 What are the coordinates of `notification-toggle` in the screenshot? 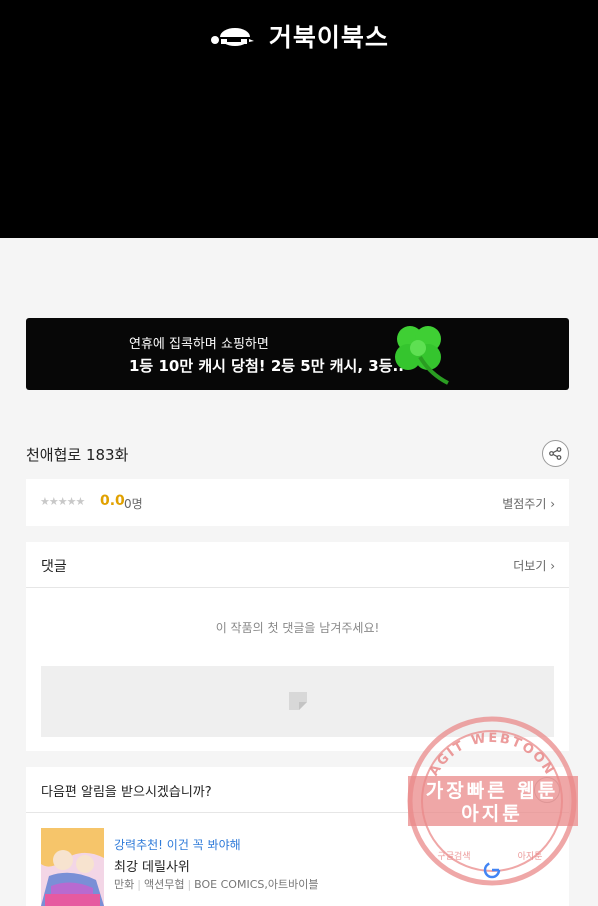 It's located at (547, 790).